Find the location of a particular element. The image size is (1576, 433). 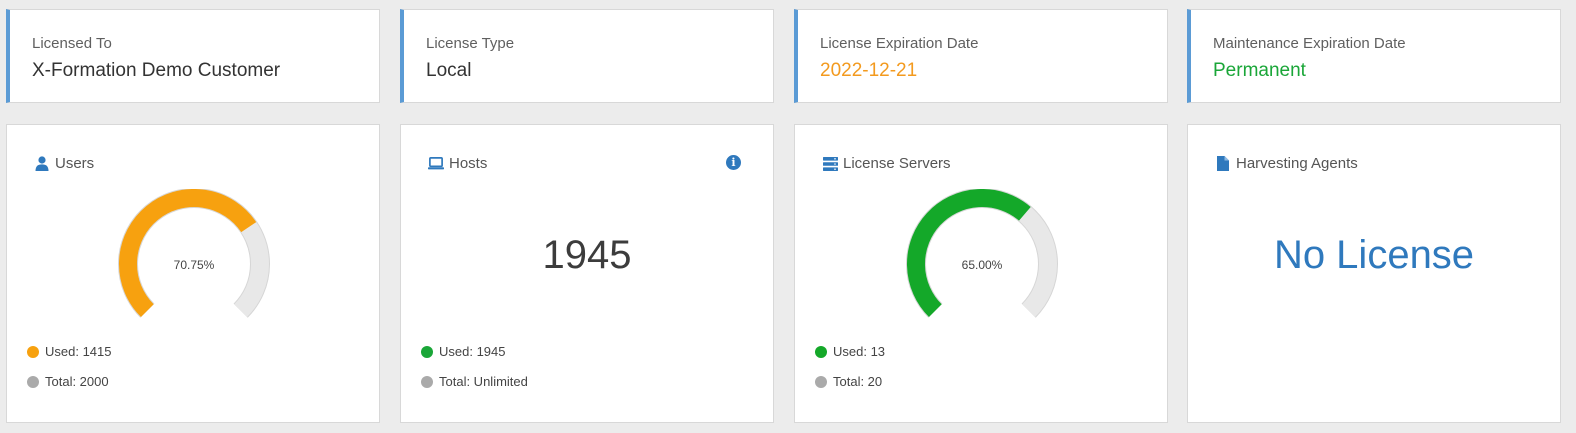

license-expiration-value: 2022-12-21 is located at coordinates (869, 70).